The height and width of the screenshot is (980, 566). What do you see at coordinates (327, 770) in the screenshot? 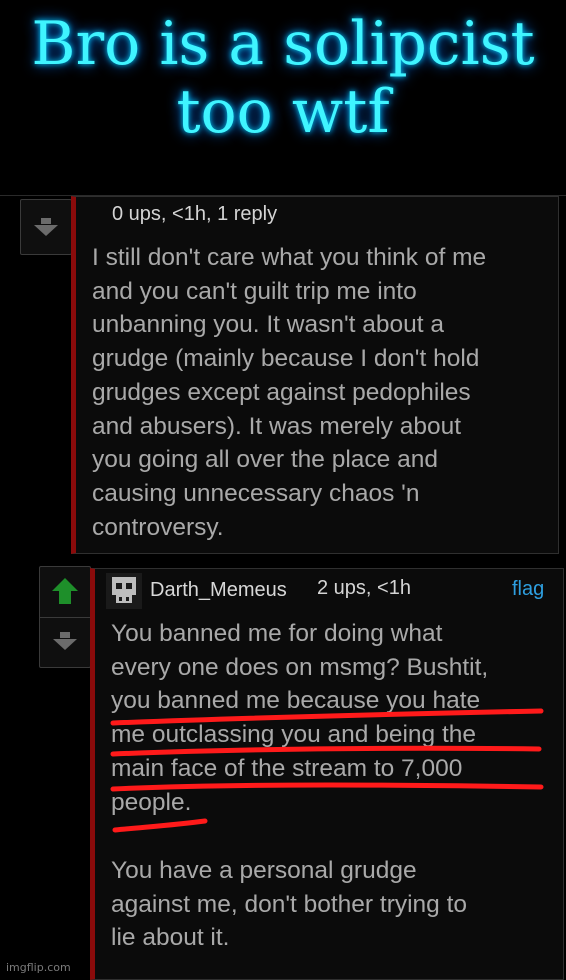
I see `red-underline-annotations` at bounding box center [327, 770].